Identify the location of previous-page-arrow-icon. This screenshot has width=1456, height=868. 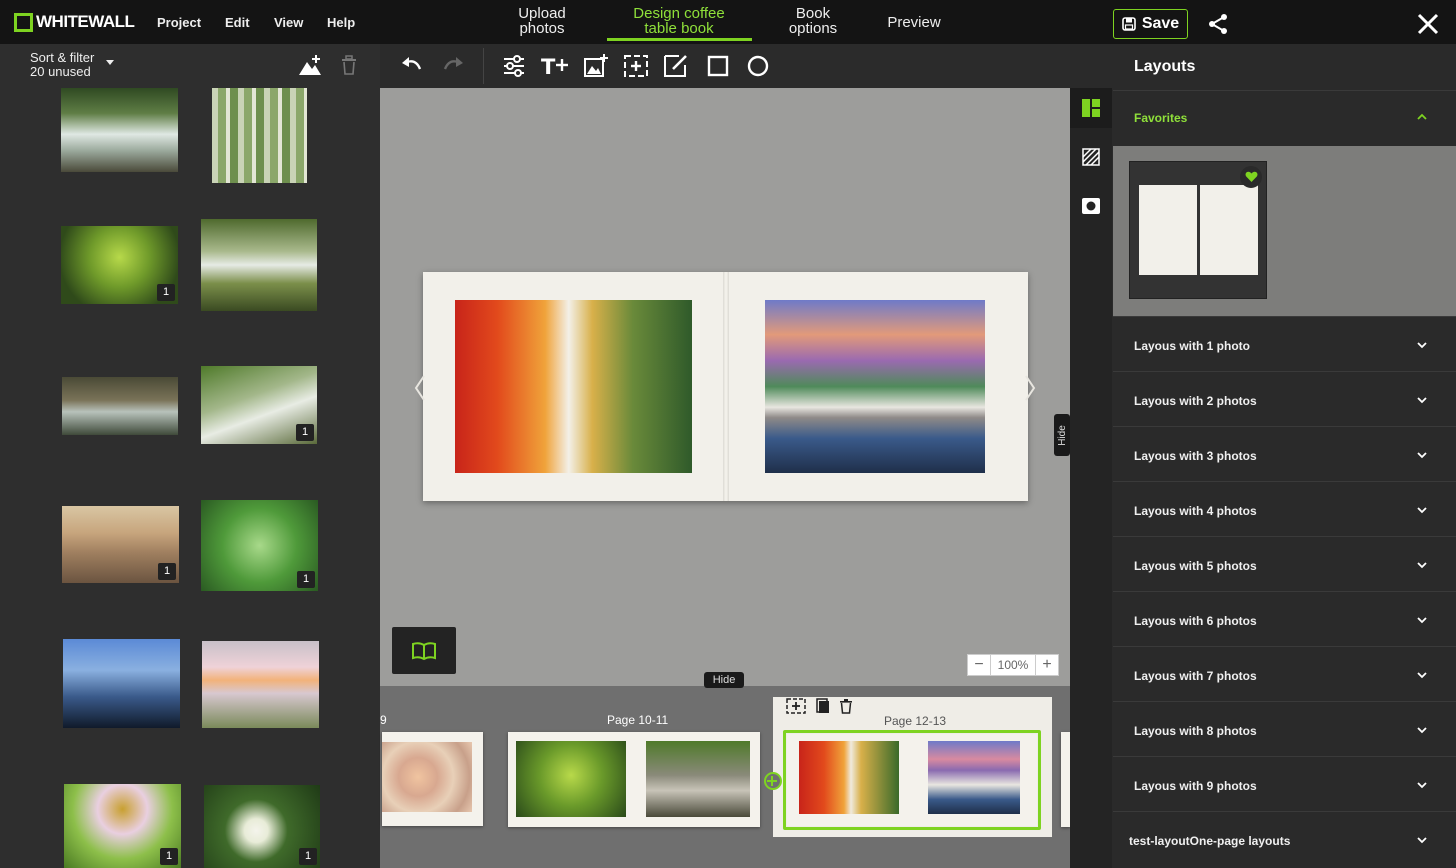
(420, 388).